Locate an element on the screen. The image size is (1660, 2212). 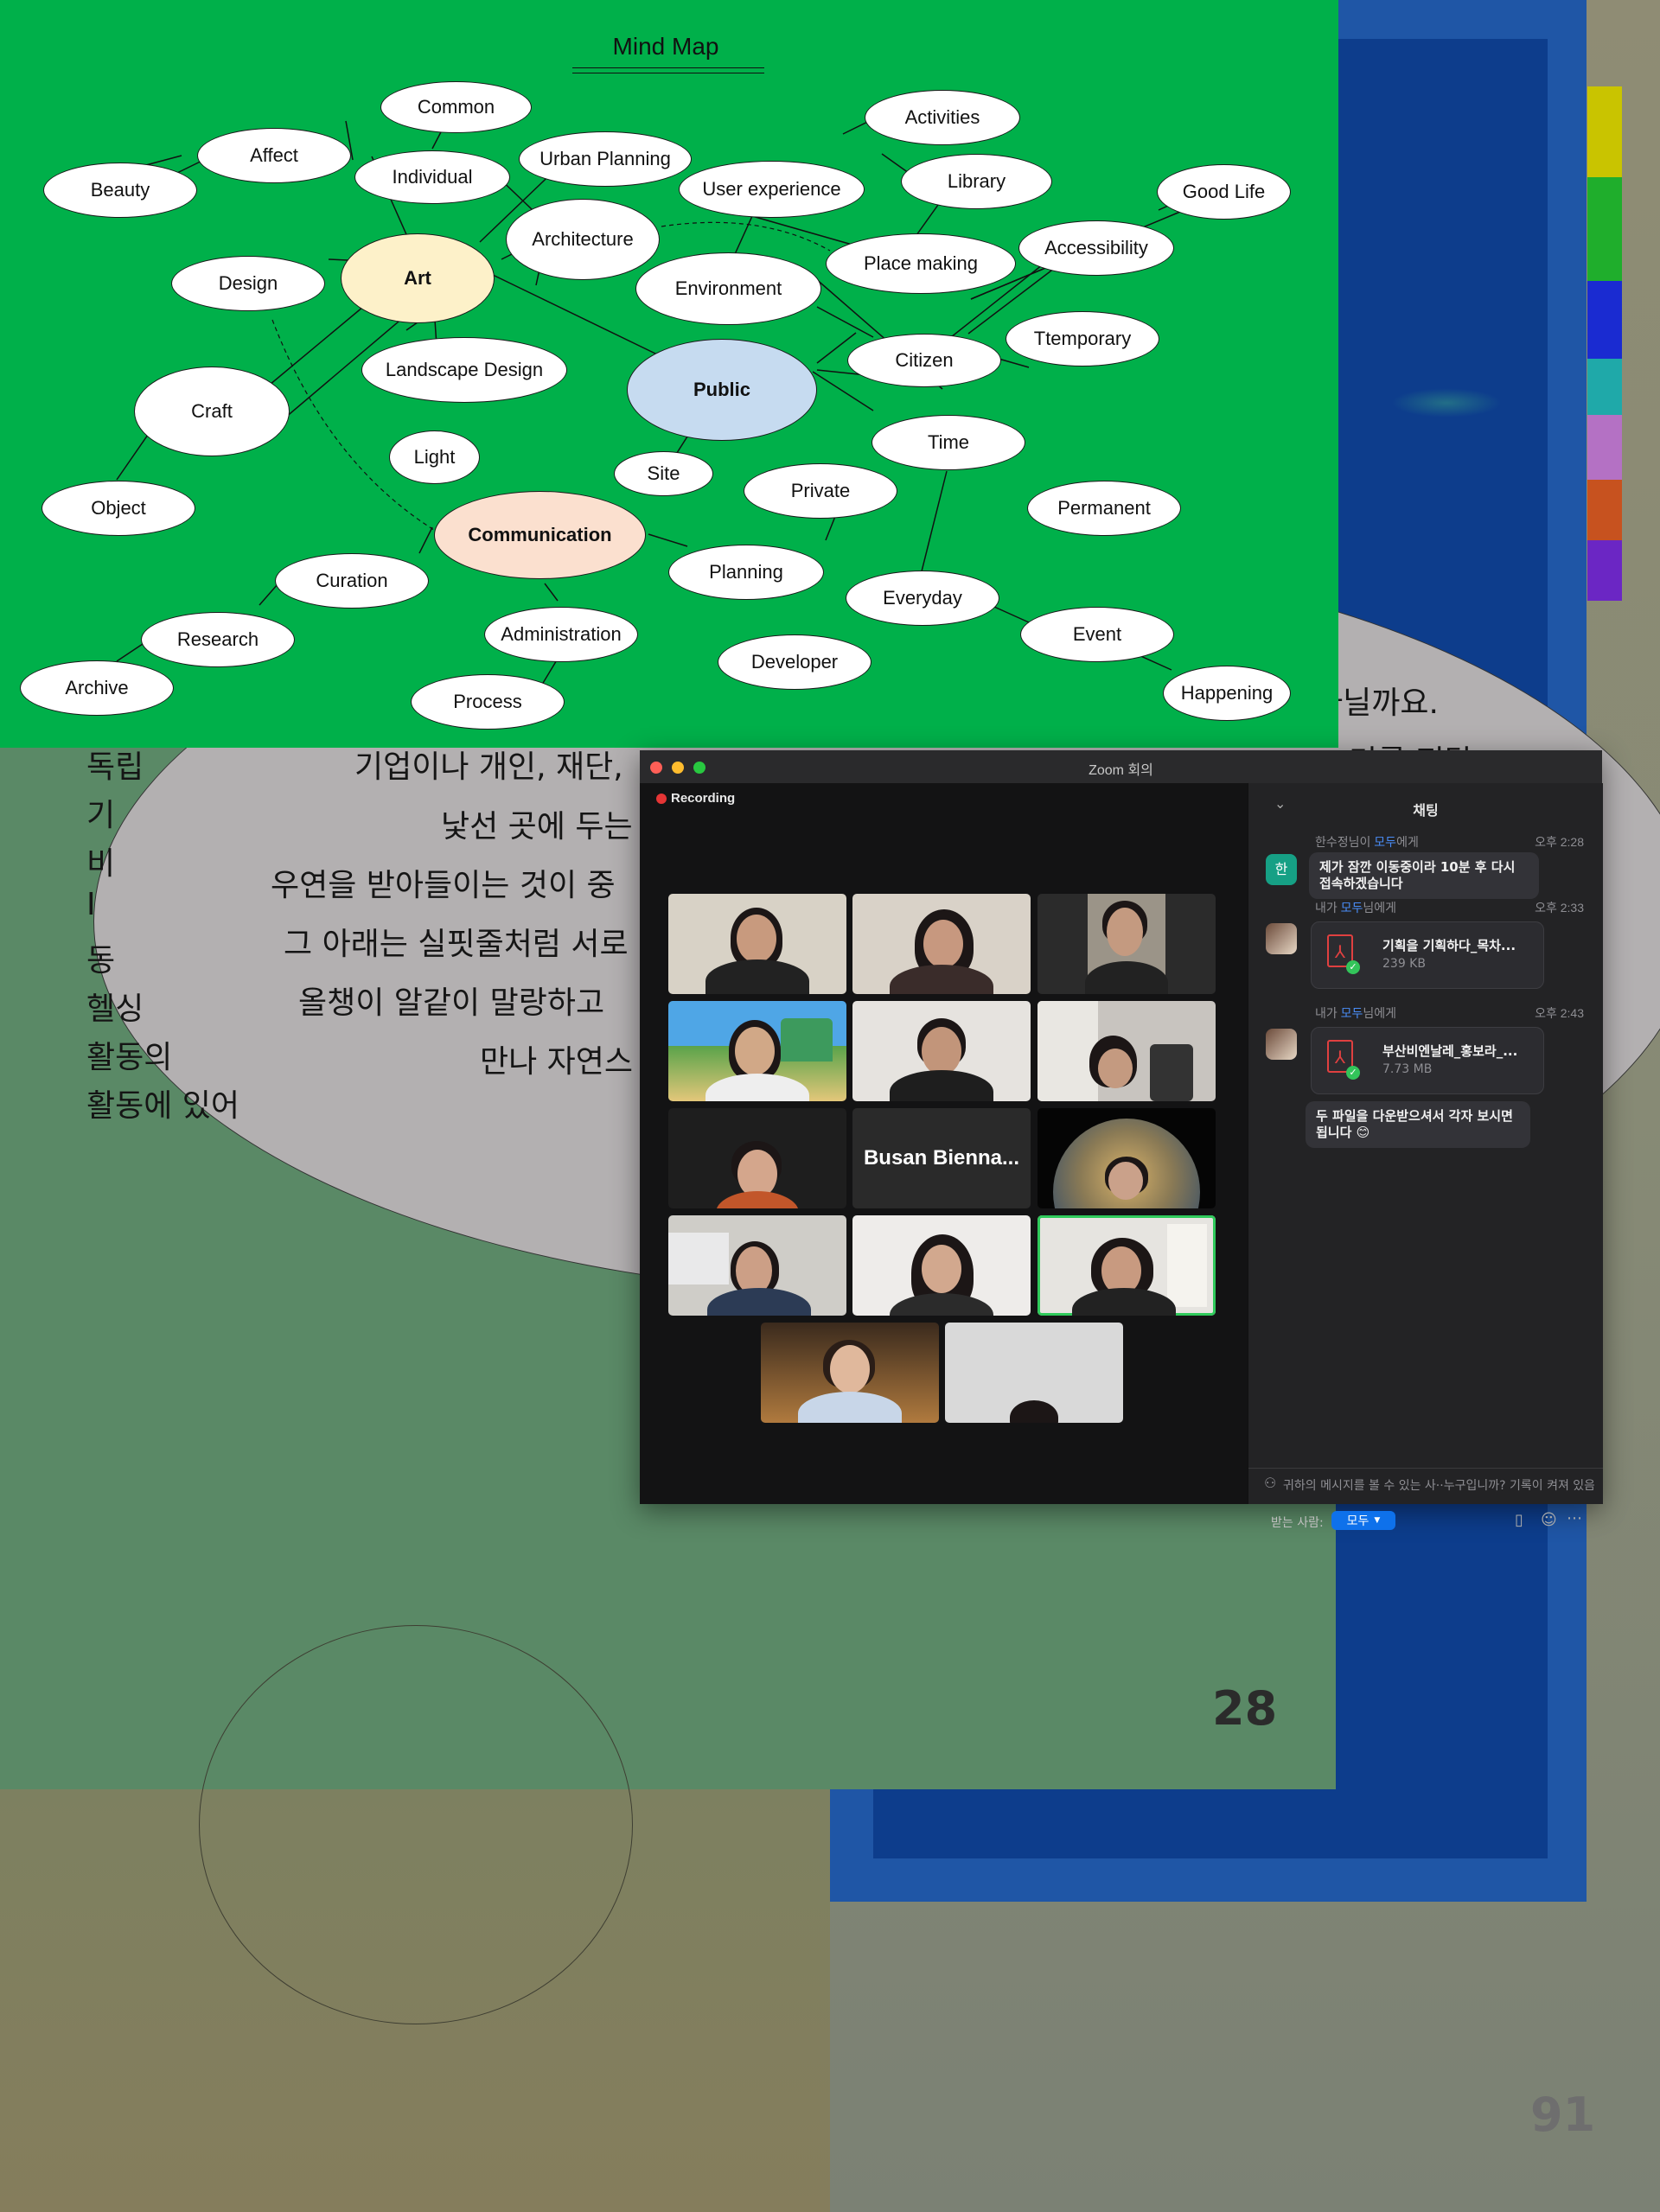
recipient-label: 받는 사람: is located at coordinates (1297, 1523).